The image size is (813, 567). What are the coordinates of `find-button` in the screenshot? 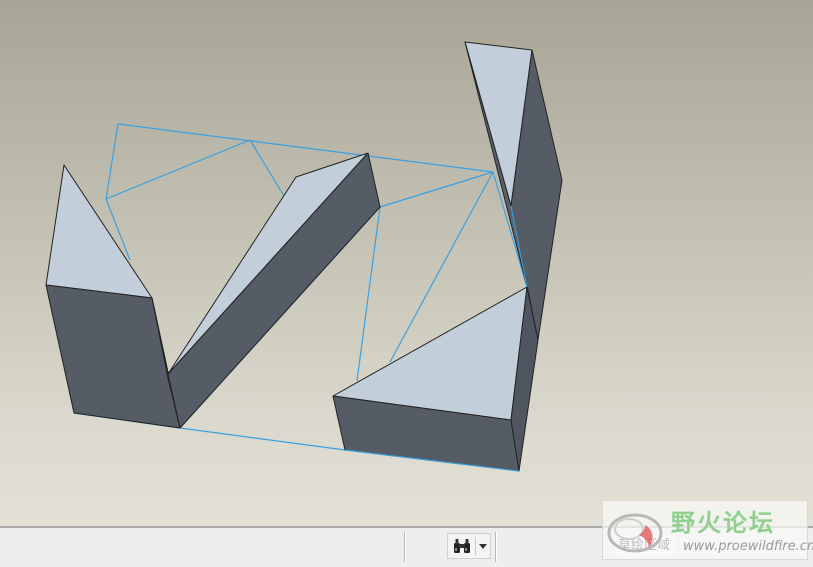 It's located at (469, 546).